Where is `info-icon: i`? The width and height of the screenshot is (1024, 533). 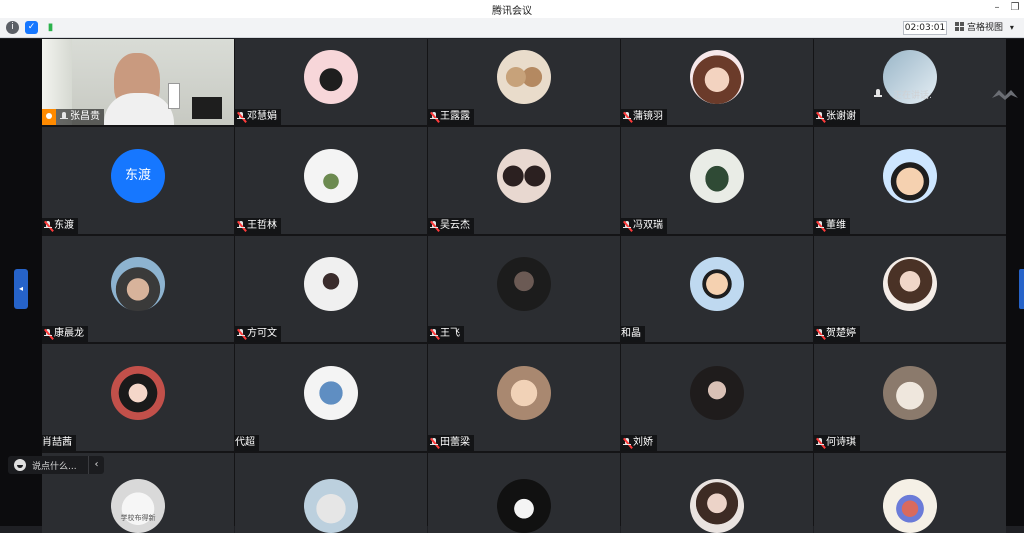
info-icon: i is located at coordinates (12, 27).